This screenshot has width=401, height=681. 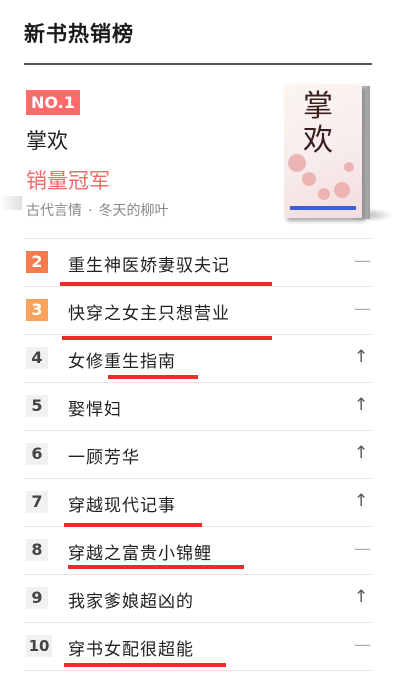 I want to click on title-divider, so click(x=198, y=64).